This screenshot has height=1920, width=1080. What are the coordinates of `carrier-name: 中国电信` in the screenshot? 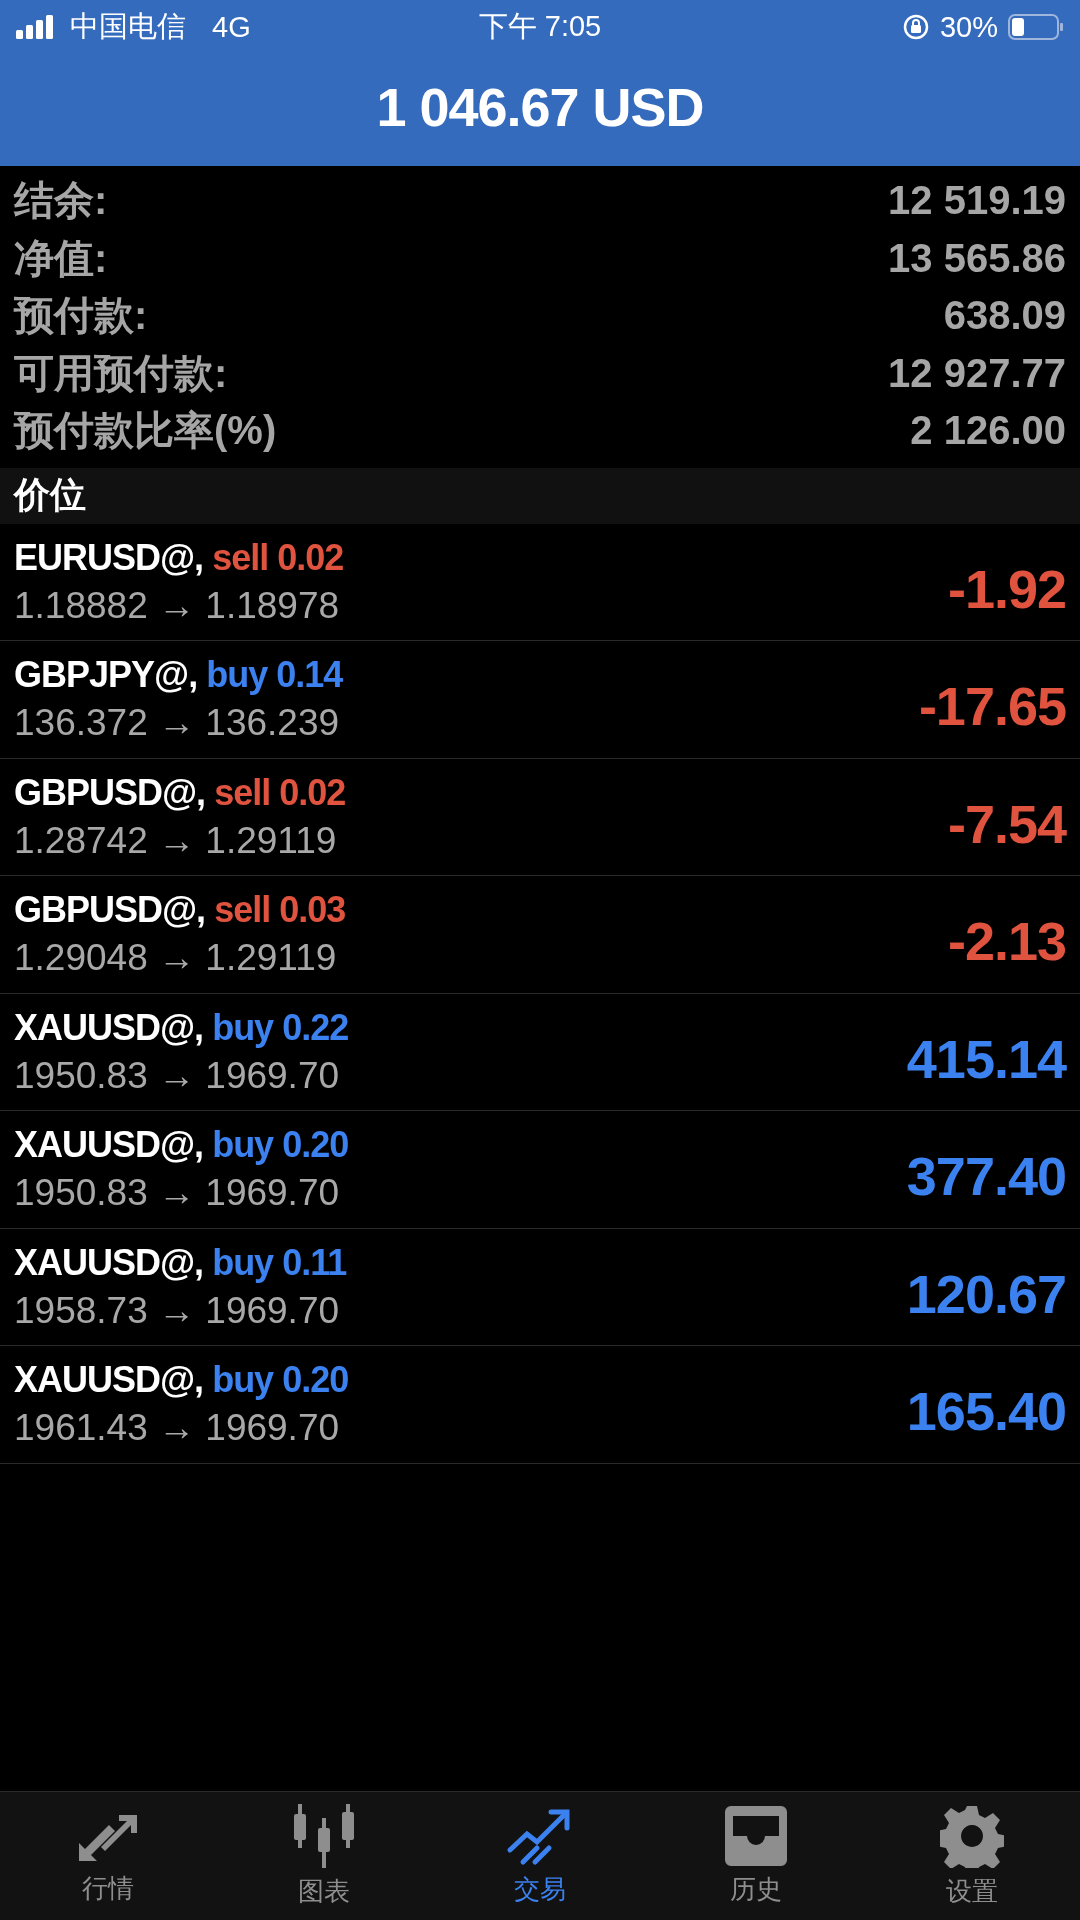 It's located at (128, 26).